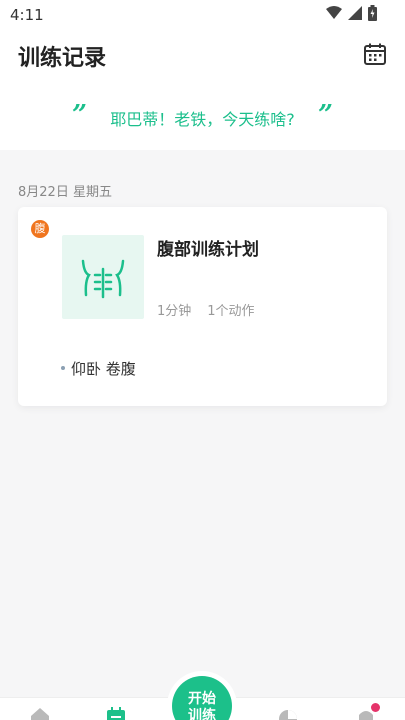  I want to click on start-label-line2: 训练, so click(202, 714).